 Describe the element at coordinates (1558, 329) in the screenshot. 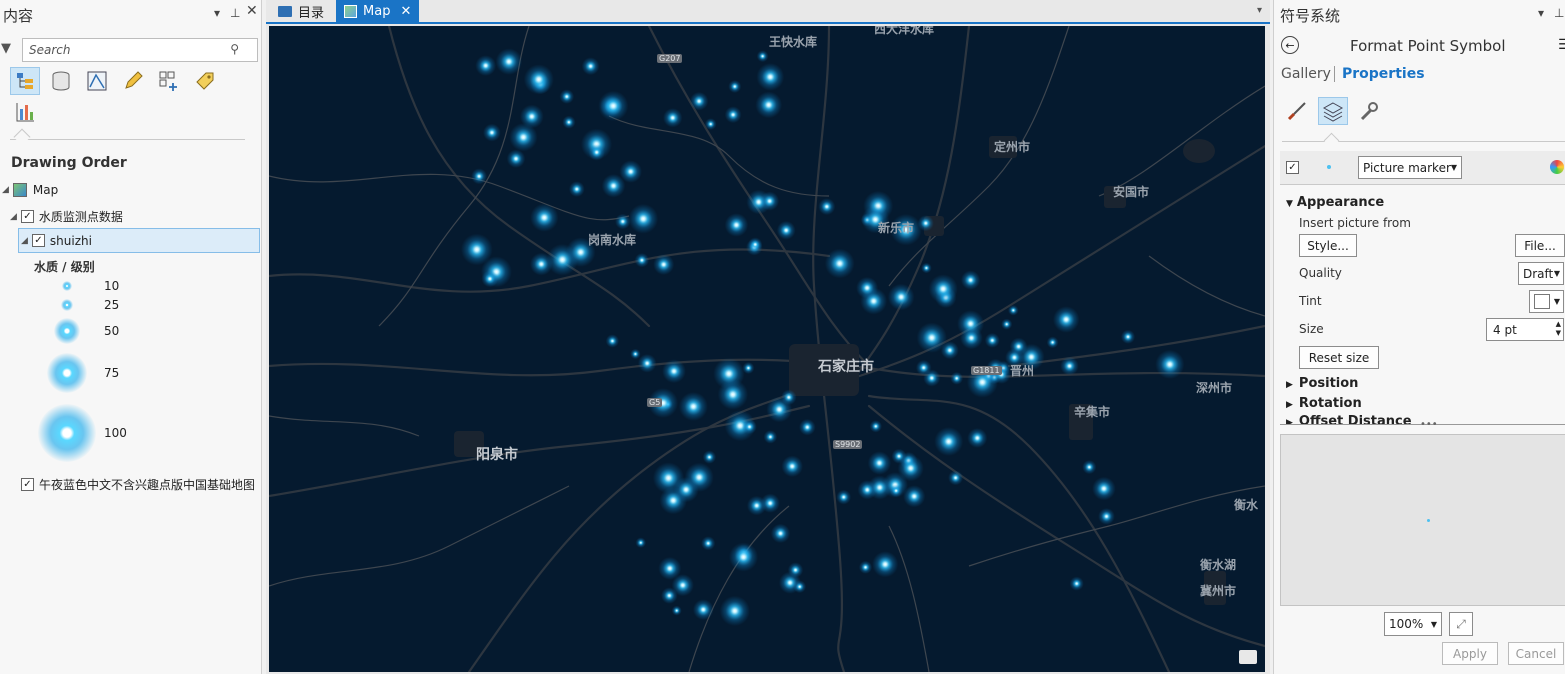

I see `size-stepper: ▲ ▼` at that location.